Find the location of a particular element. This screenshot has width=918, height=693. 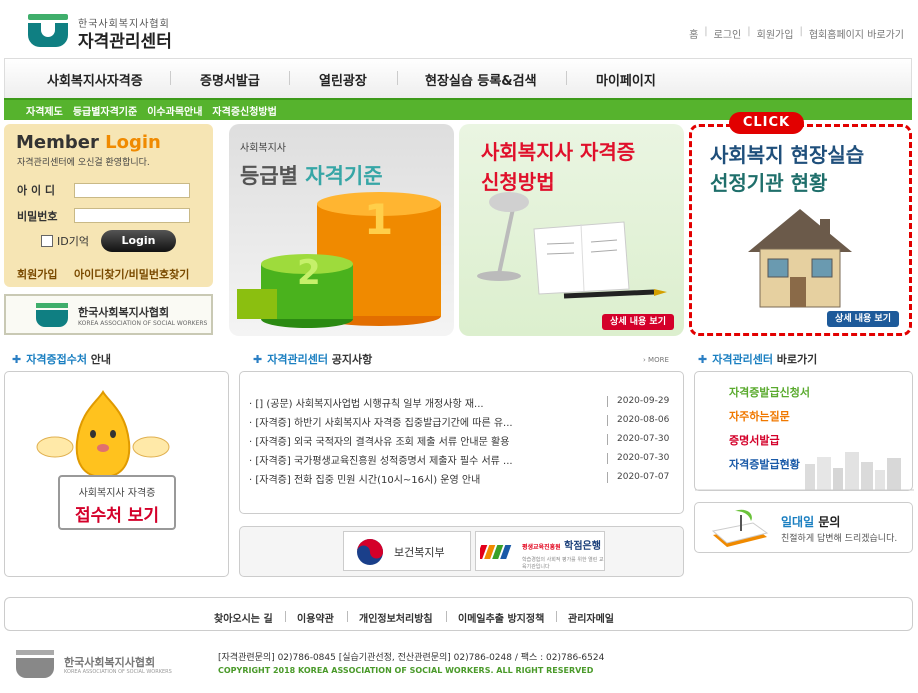

gnb-item-mypage: 마이페이지 is located at coordinates (626, 79).